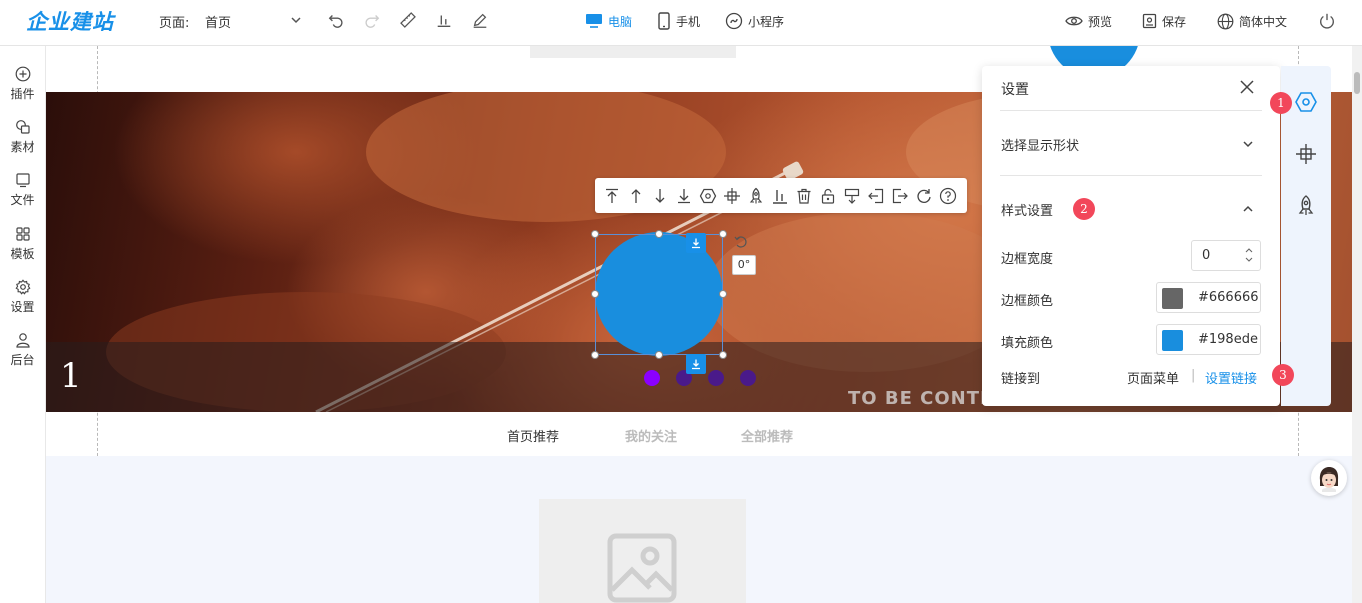 This screenshot has height=603, width=1362. Describe the element at coordinates (1283, 375) in the screenshot. I see `step-badge: 3` at that location.